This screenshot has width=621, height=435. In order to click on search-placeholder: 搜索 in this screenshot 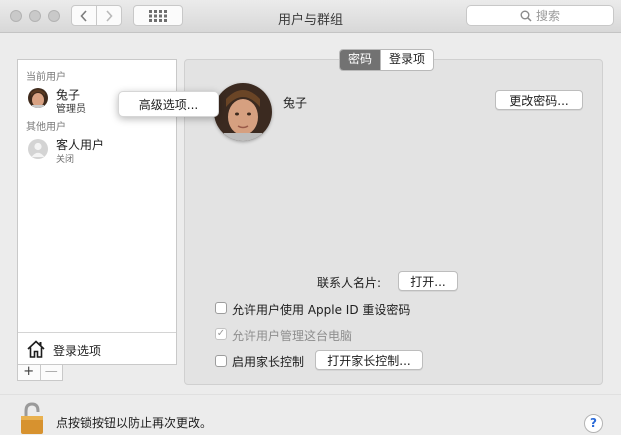, I will do `click(547, 16)`.